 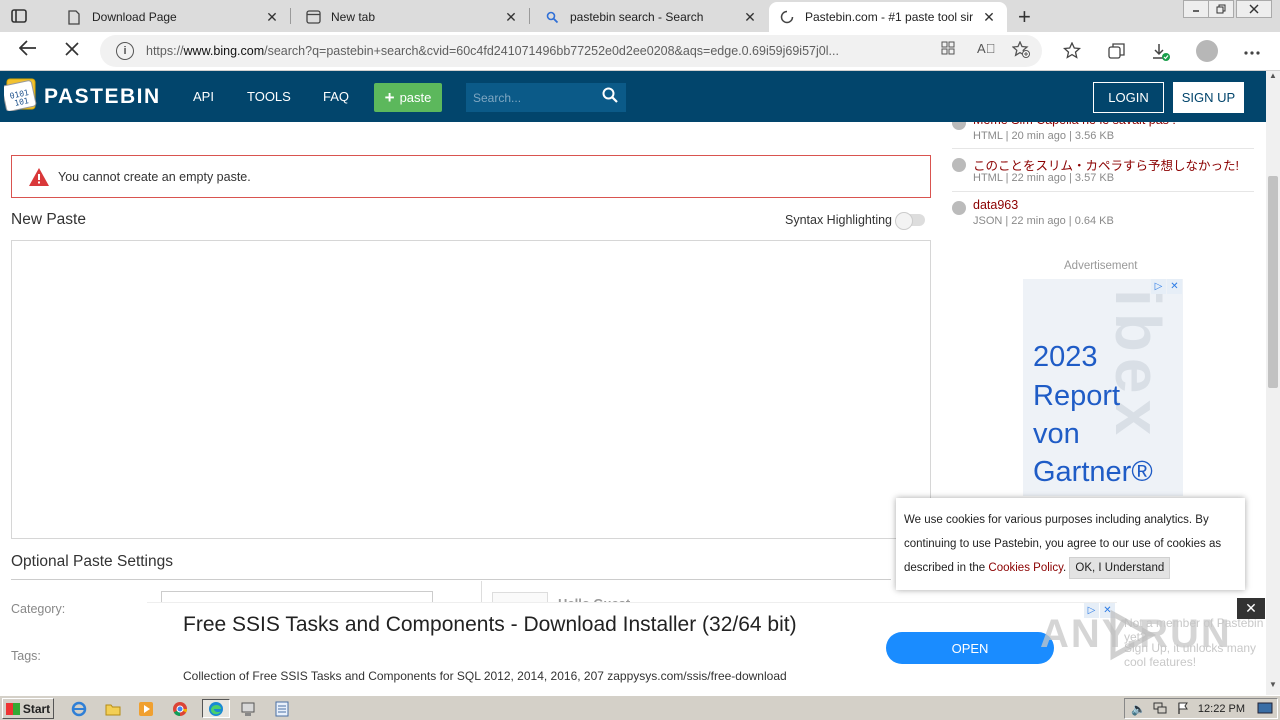 I want to click on media-player-icon, so click(x=146, y=708).